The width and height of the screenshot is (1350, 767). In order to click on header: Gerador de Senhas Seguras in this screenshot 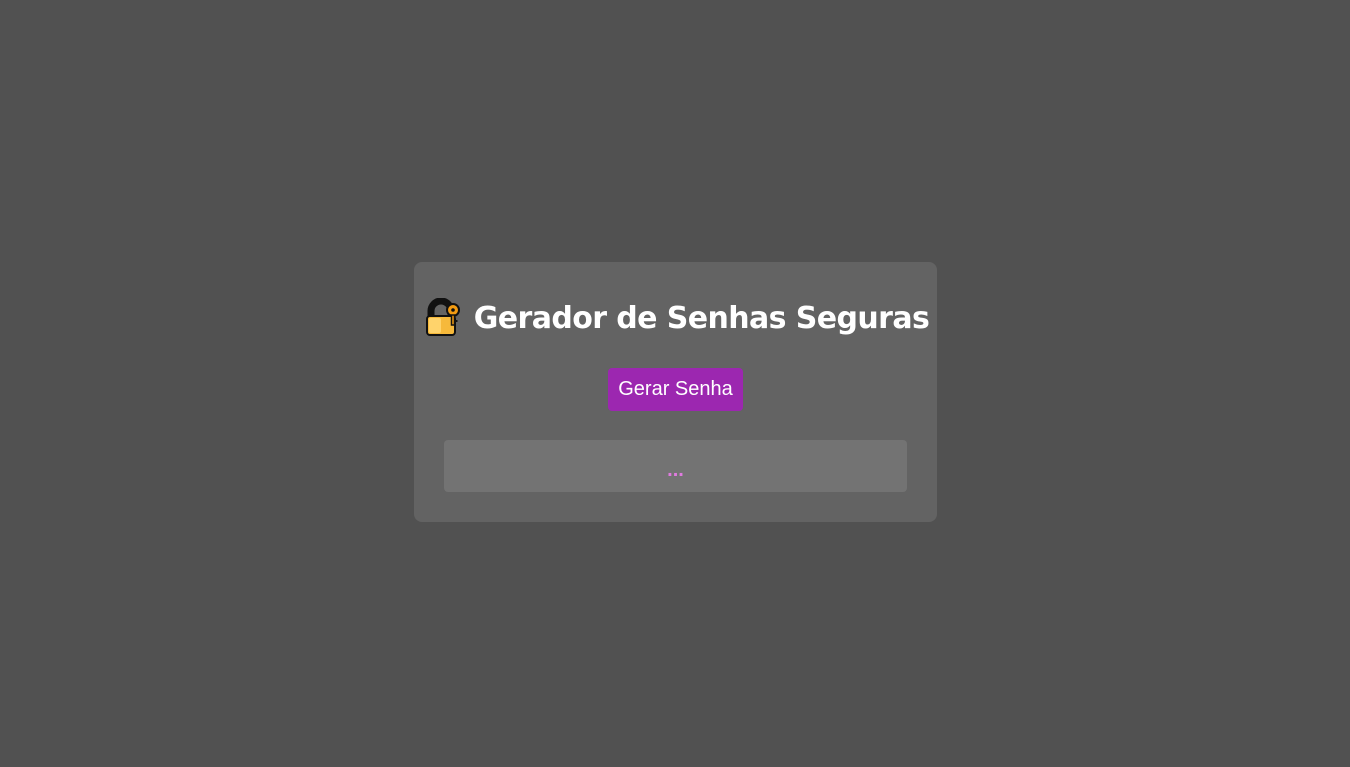, I will do `click(675, 318)`.